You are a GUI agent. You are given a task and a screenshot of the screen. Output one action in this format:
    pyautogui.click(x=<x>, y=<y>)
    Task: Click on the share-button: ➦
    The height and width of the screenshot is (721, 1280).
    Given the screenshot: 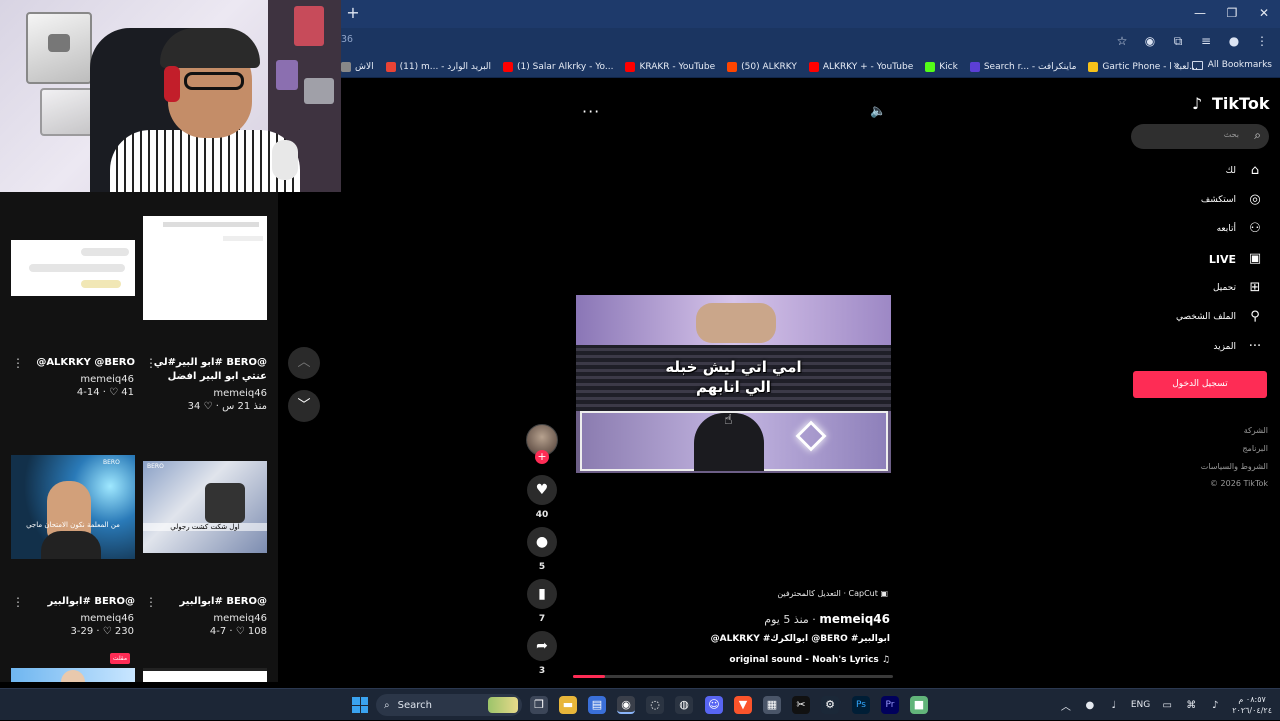 What is the action you would take?
    pyautogui.click(x=542, y=646)
    